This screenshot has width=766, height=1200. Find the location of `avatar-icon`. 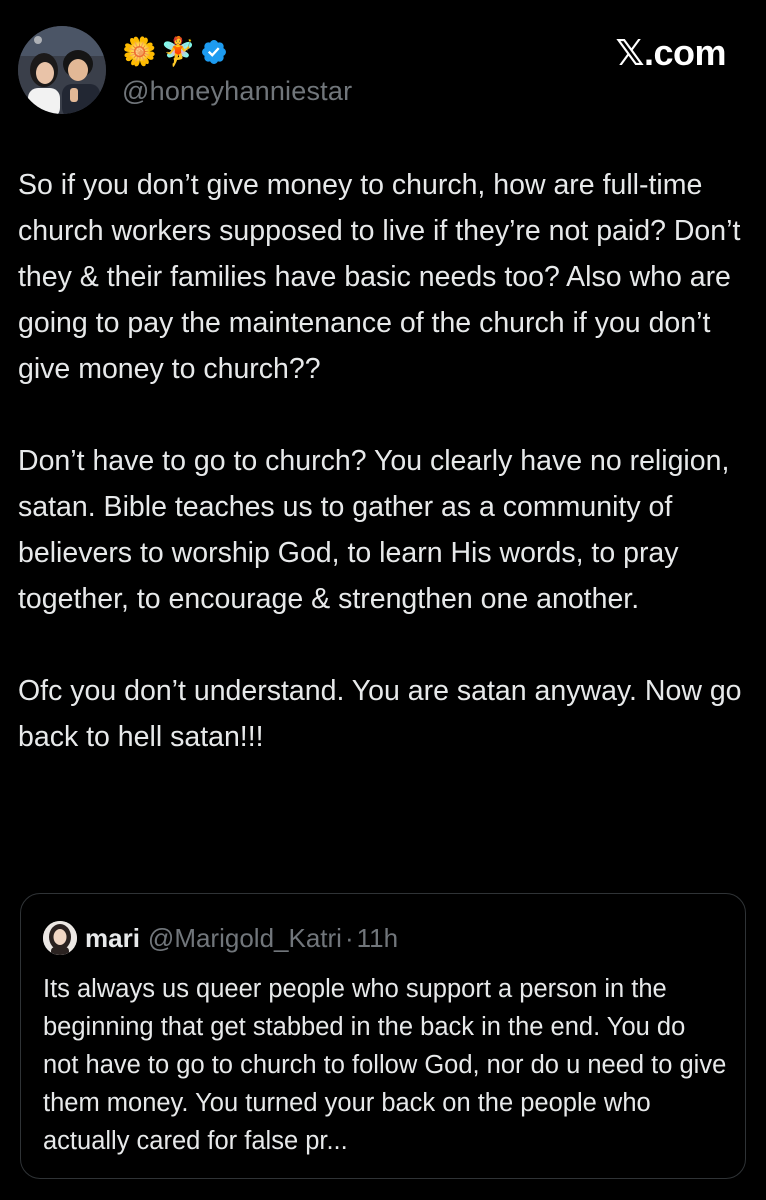

avatar-icon is located at coordinates (60, 938).